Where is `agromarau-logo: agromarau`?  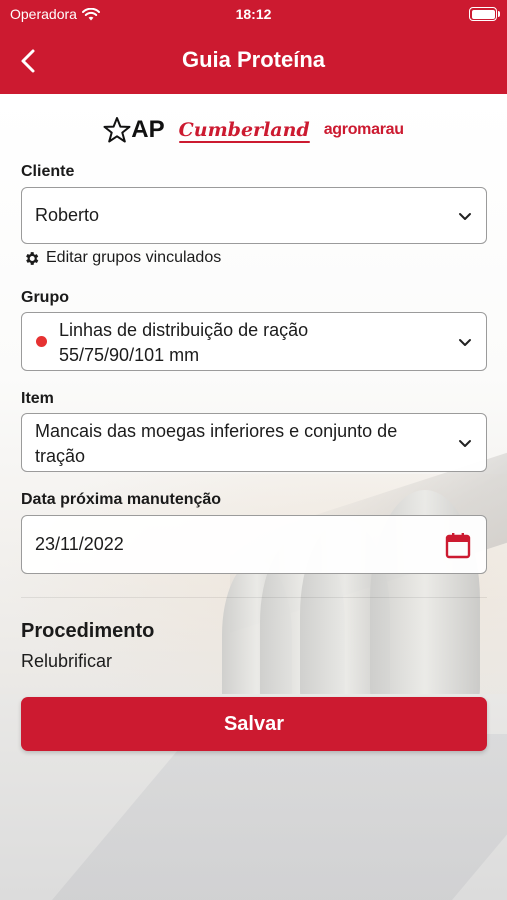 agromarau-logo: agromarau is located at coordinates (363, 129).